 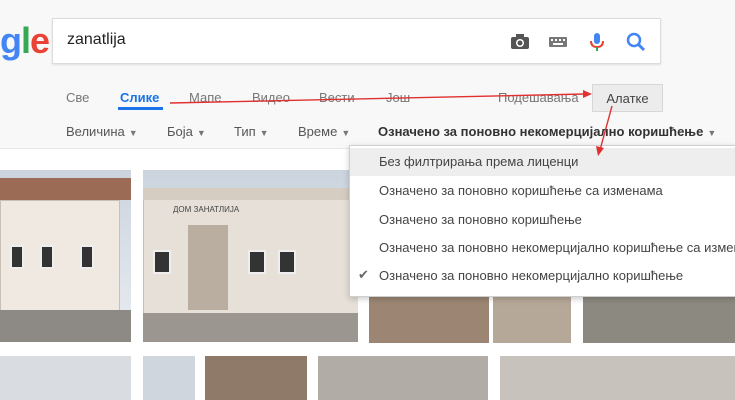 I want to click on google-logo: gle, so click(x=25, y=41).